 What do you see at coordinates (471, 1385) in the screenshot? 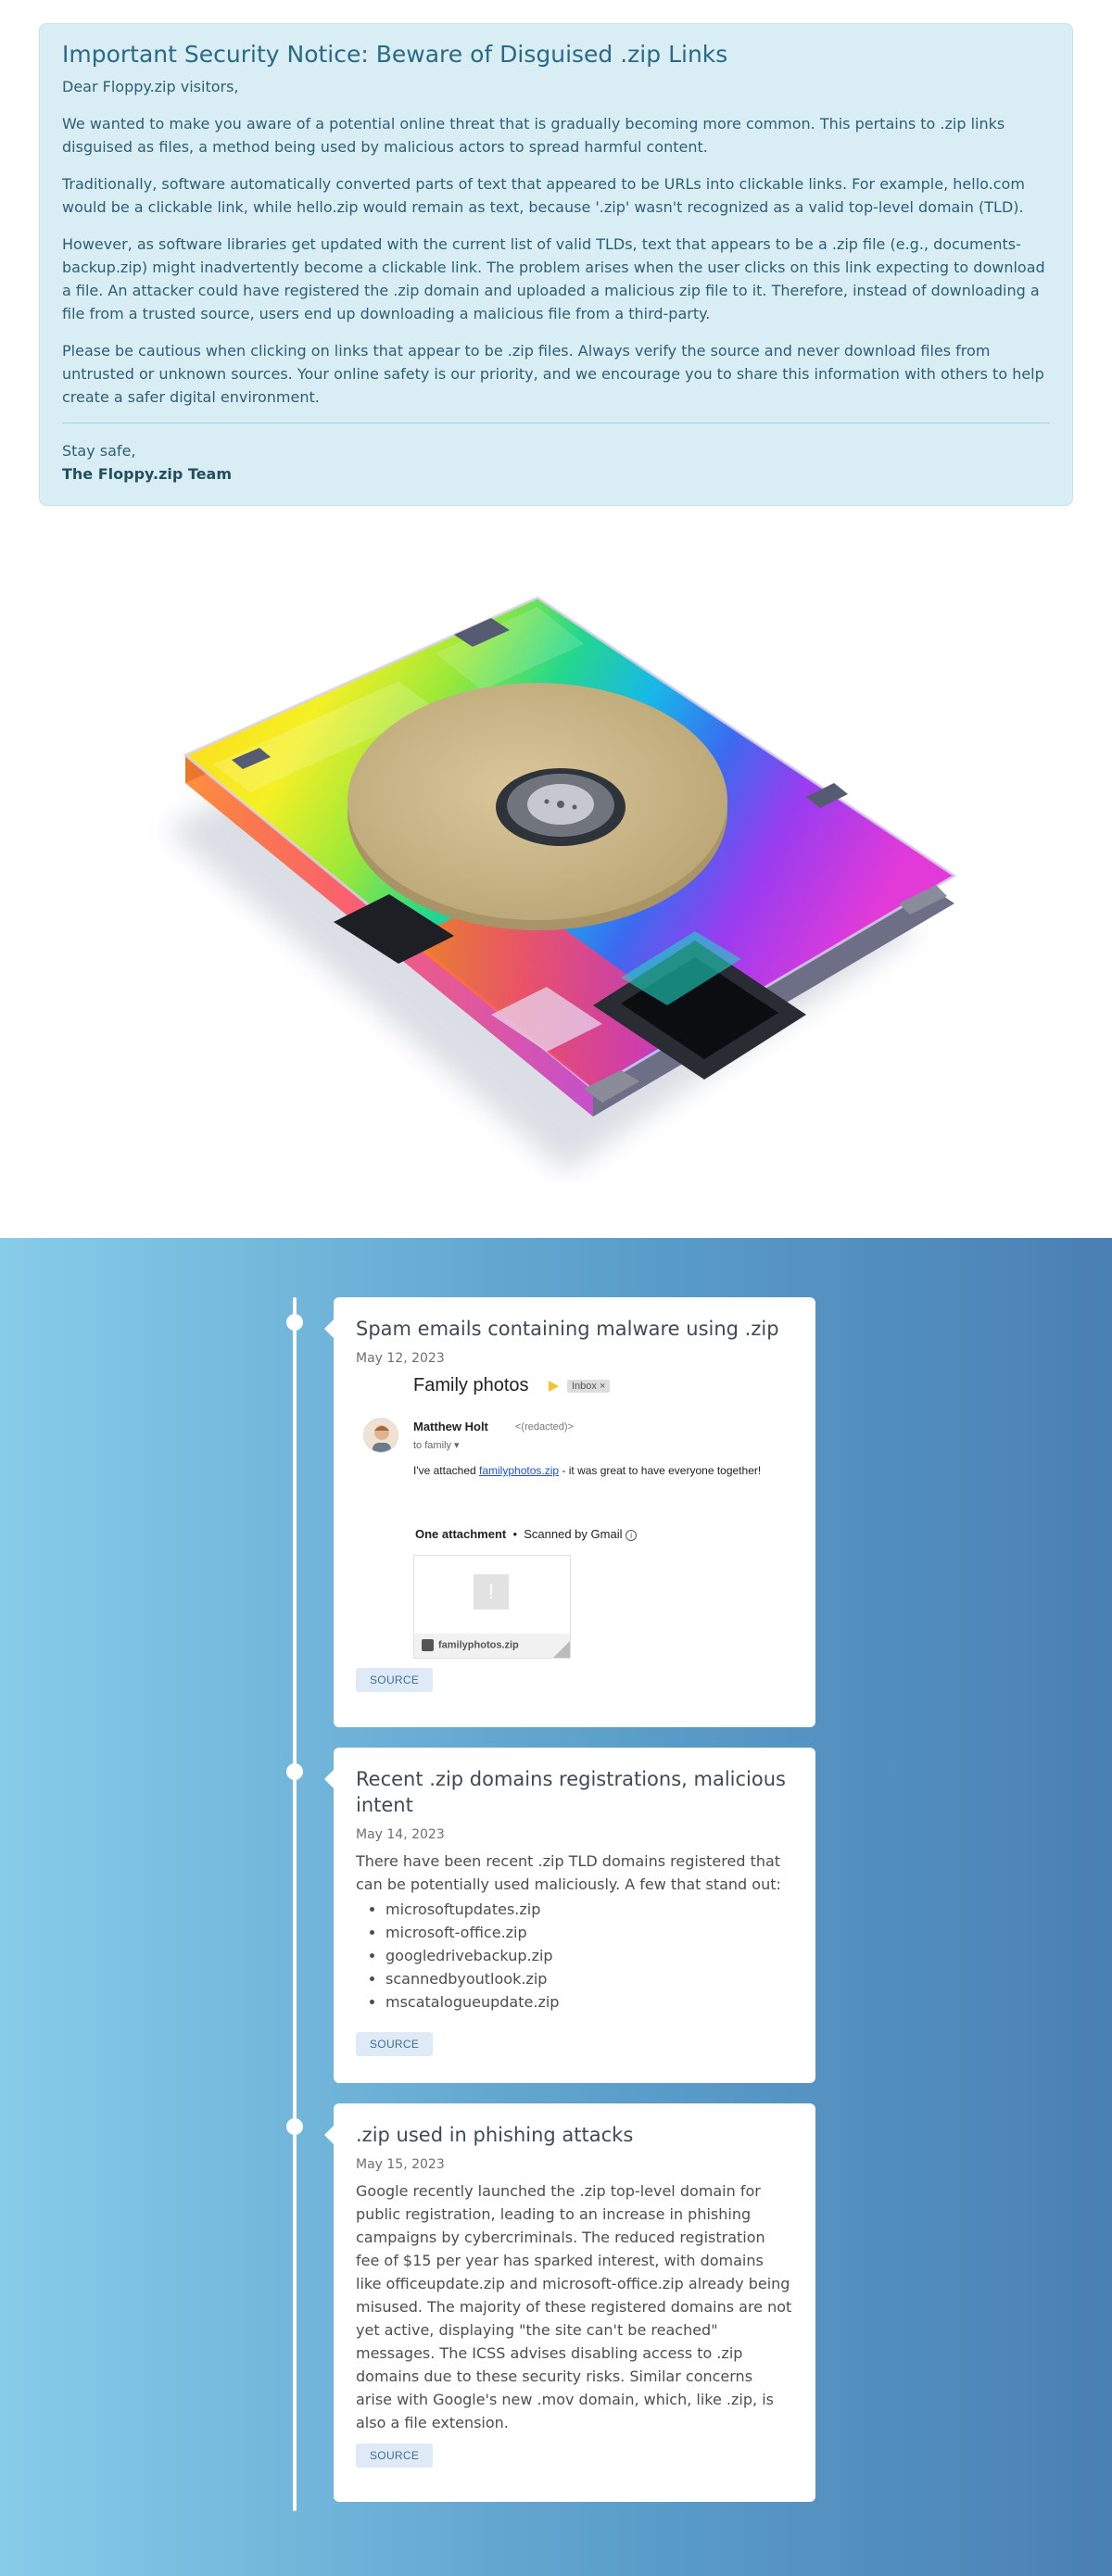
I see `email-subject: Family photos` at bounding box center [471, 1385].